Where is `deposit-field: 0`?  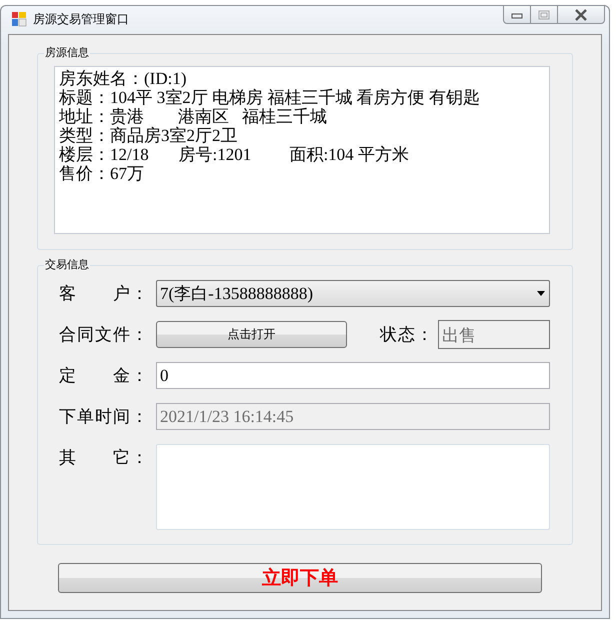 deposit-field: 0 is located at coordinates (353, 375).